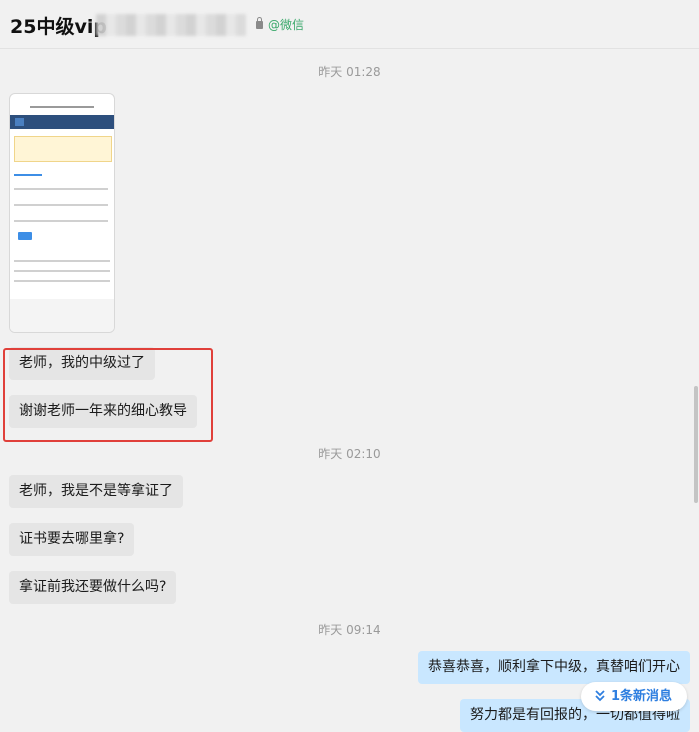  Describe the element at coordinates (171, 25) in the screenshot. I see `redacted-name` at that location.